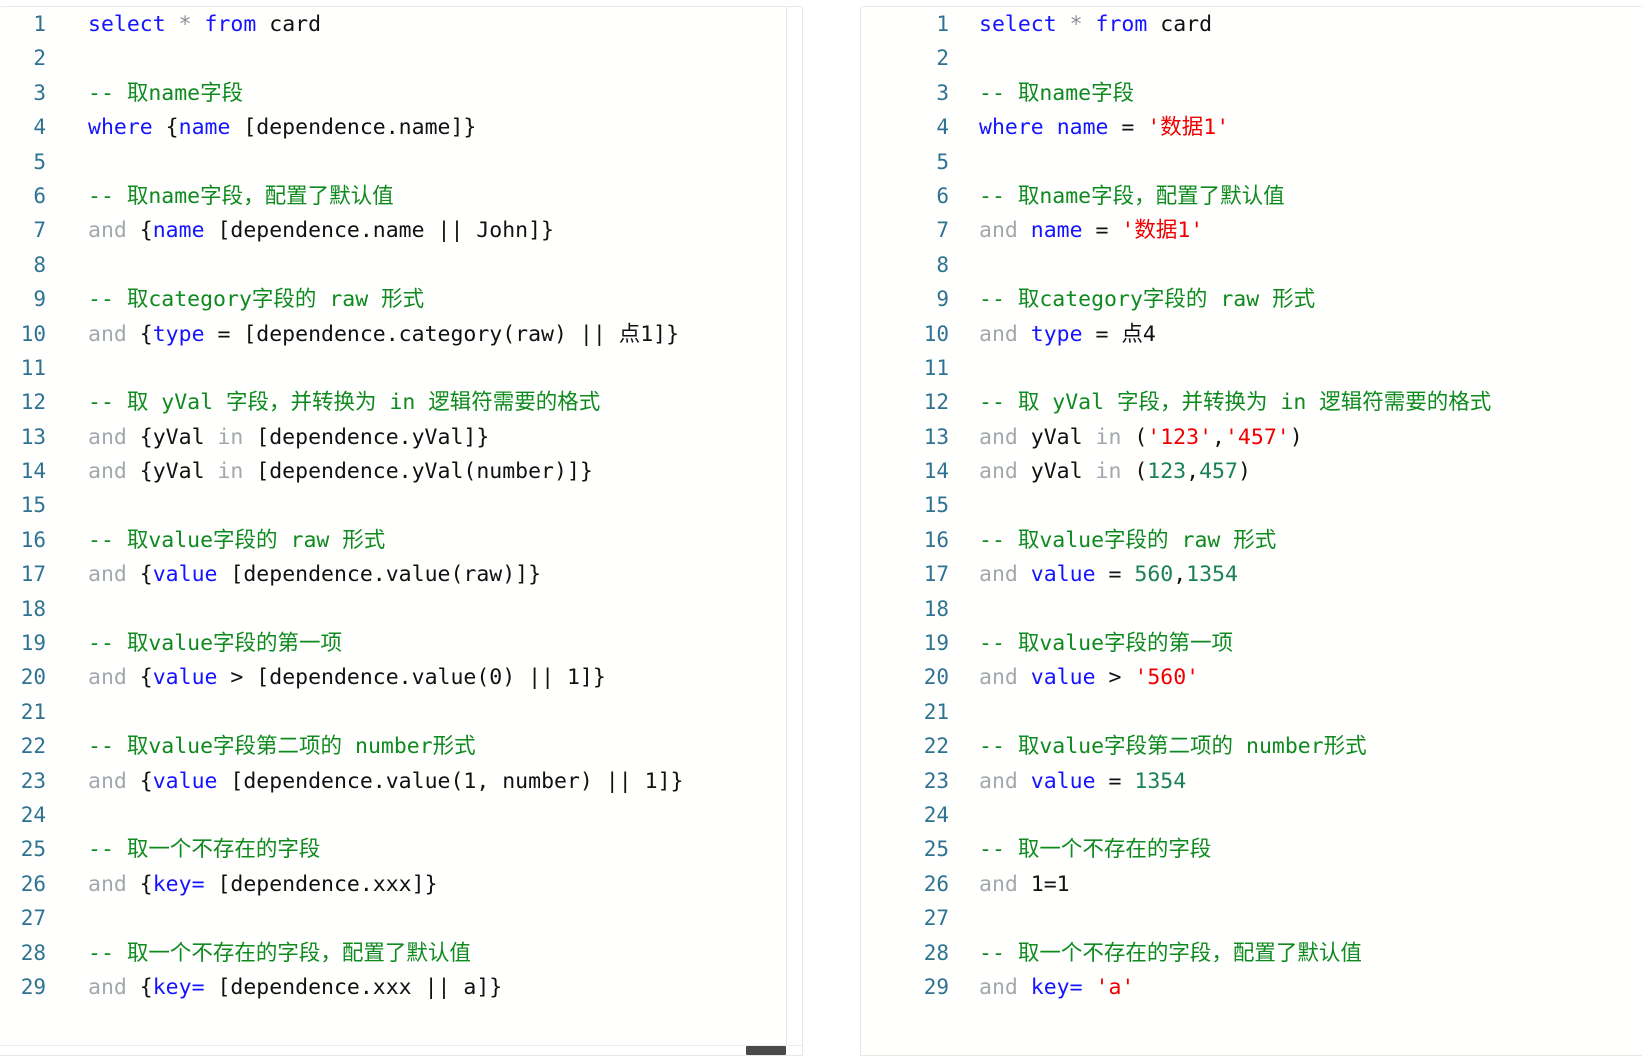  What do you see at coordinates (1295, 472) in the screenshot?
I see `code-line-text: and yVal in (123,457)` at bounding box center [1295, 472].